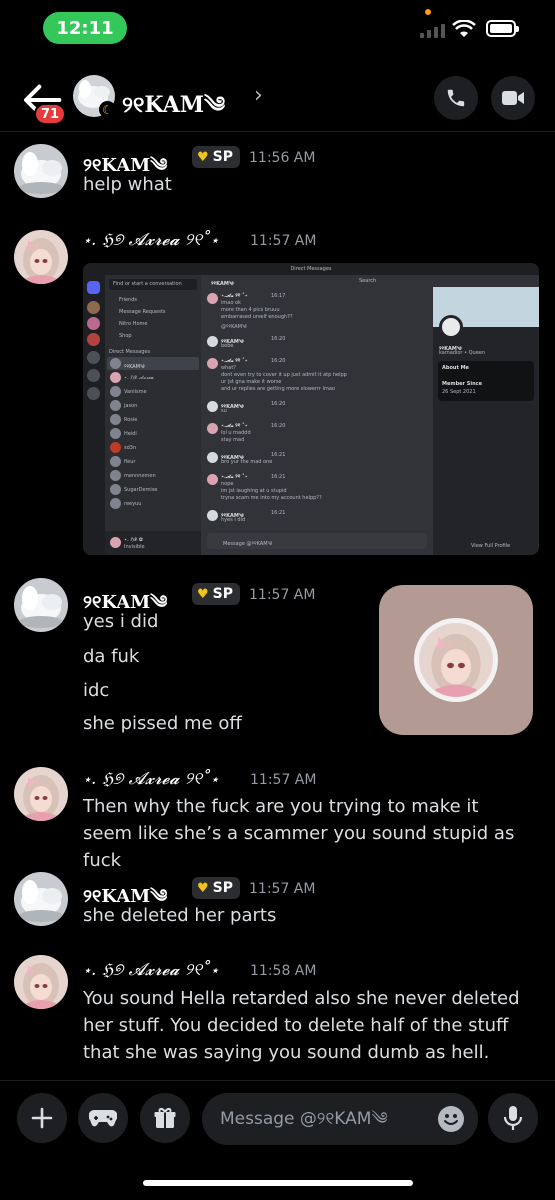 The height and width of the screenshot is (1200, 555). What do you see at coordinates (85, 28) in the screenshot?
I see `status-time: 12:11` at bounding box center [85, 28].